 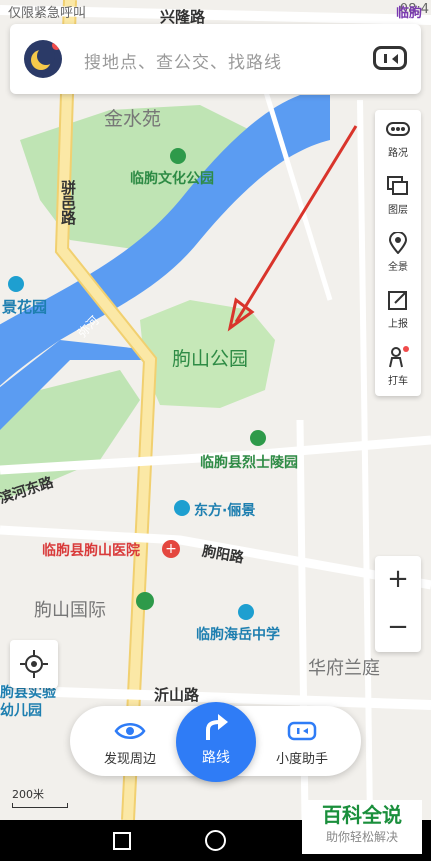 I want to click on map-label-hospital: 临朐县朐山医院, so click(x=91, y=550).